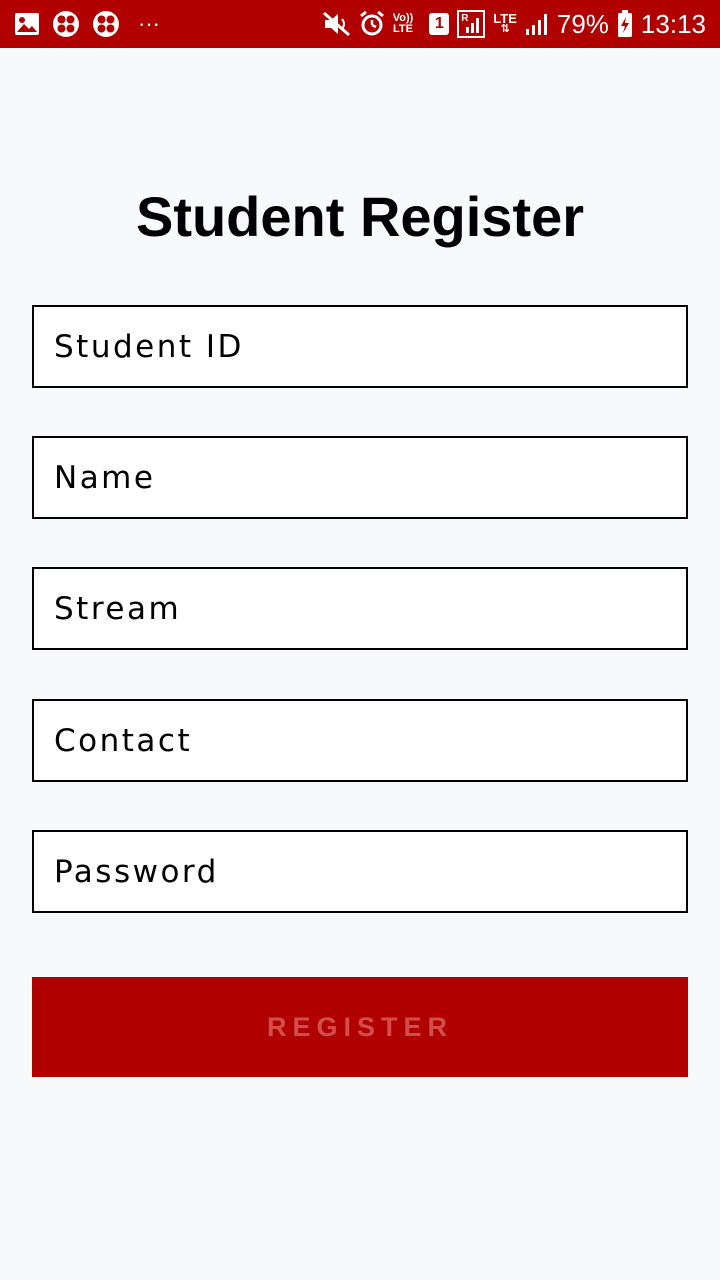 The height and width of the screenshot is (1280, 720). Describe the element at coordinates (360, 346) in the screenshot. I see `student-id-input` at that location.